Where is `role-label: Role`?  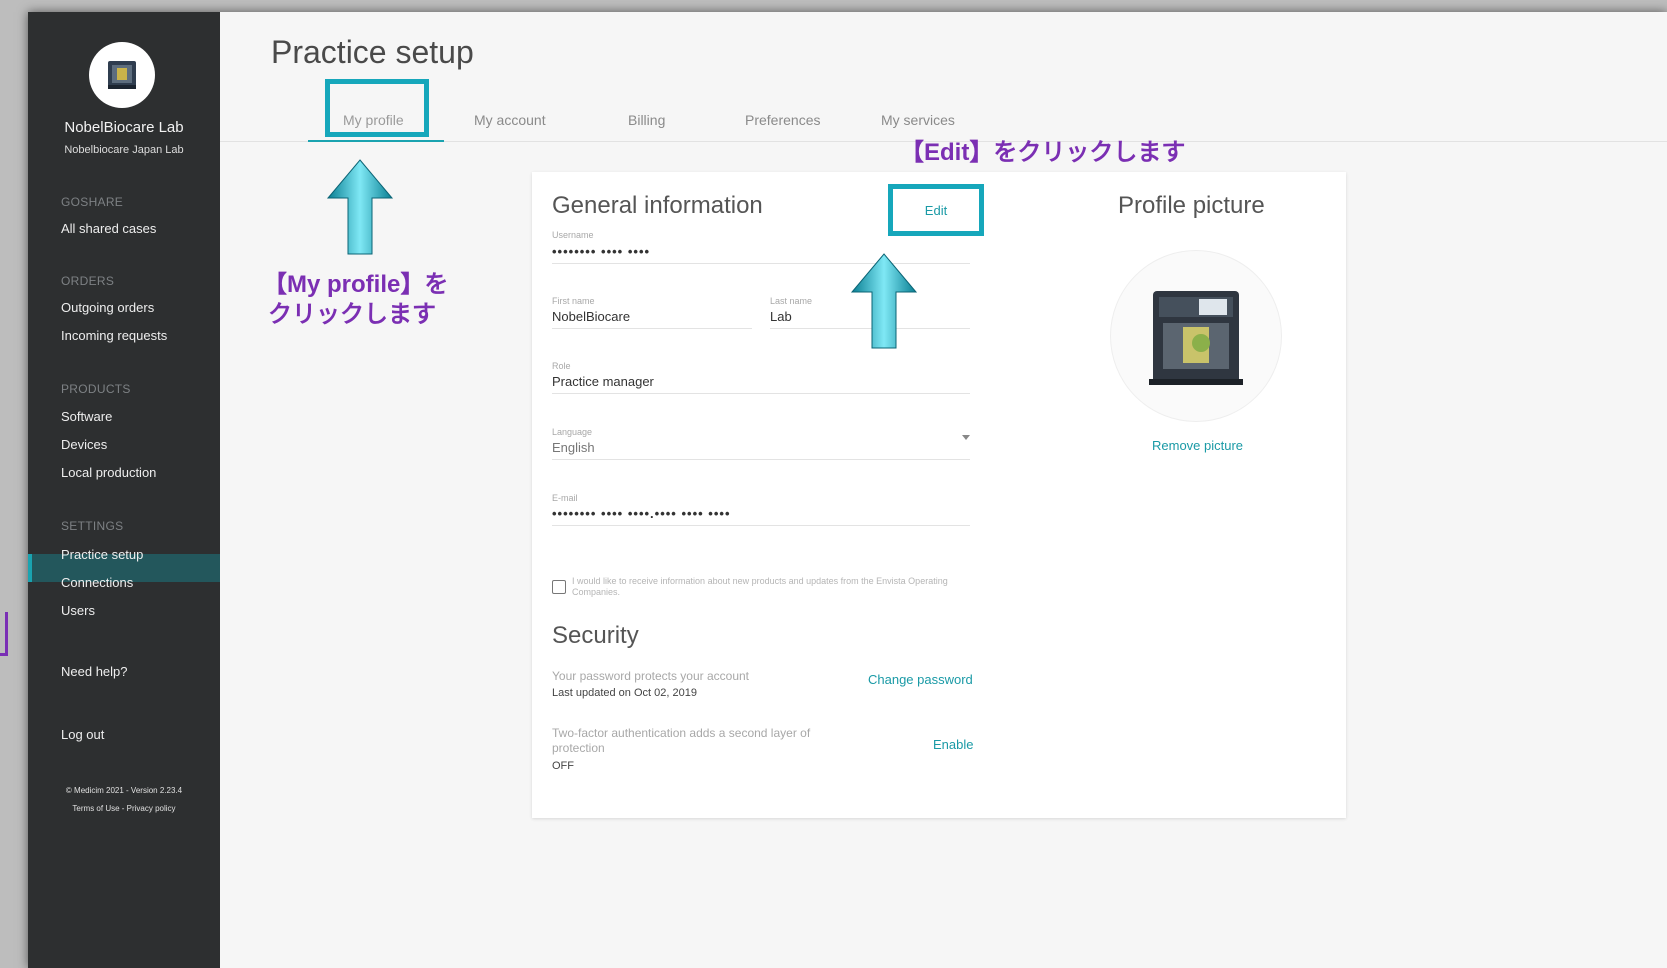 role-label: Role is located at coordinates (561, 366).